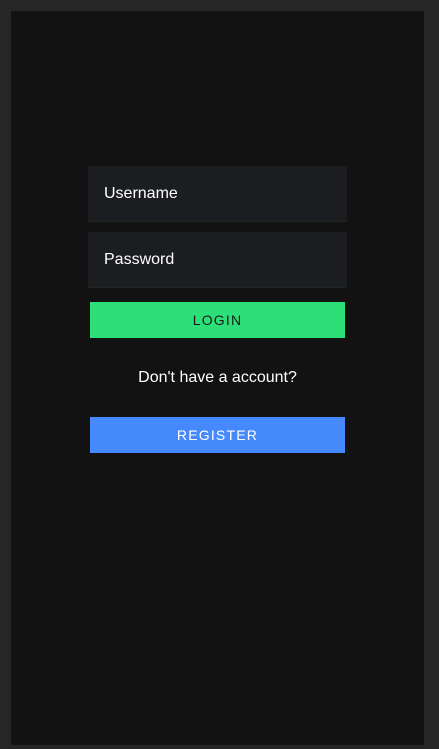 The width and height of the screenshot is (439, 749). What do you see at coordinates (217, 194) in the screenshot?
I see `username-input` at bounding box center [217, 194].